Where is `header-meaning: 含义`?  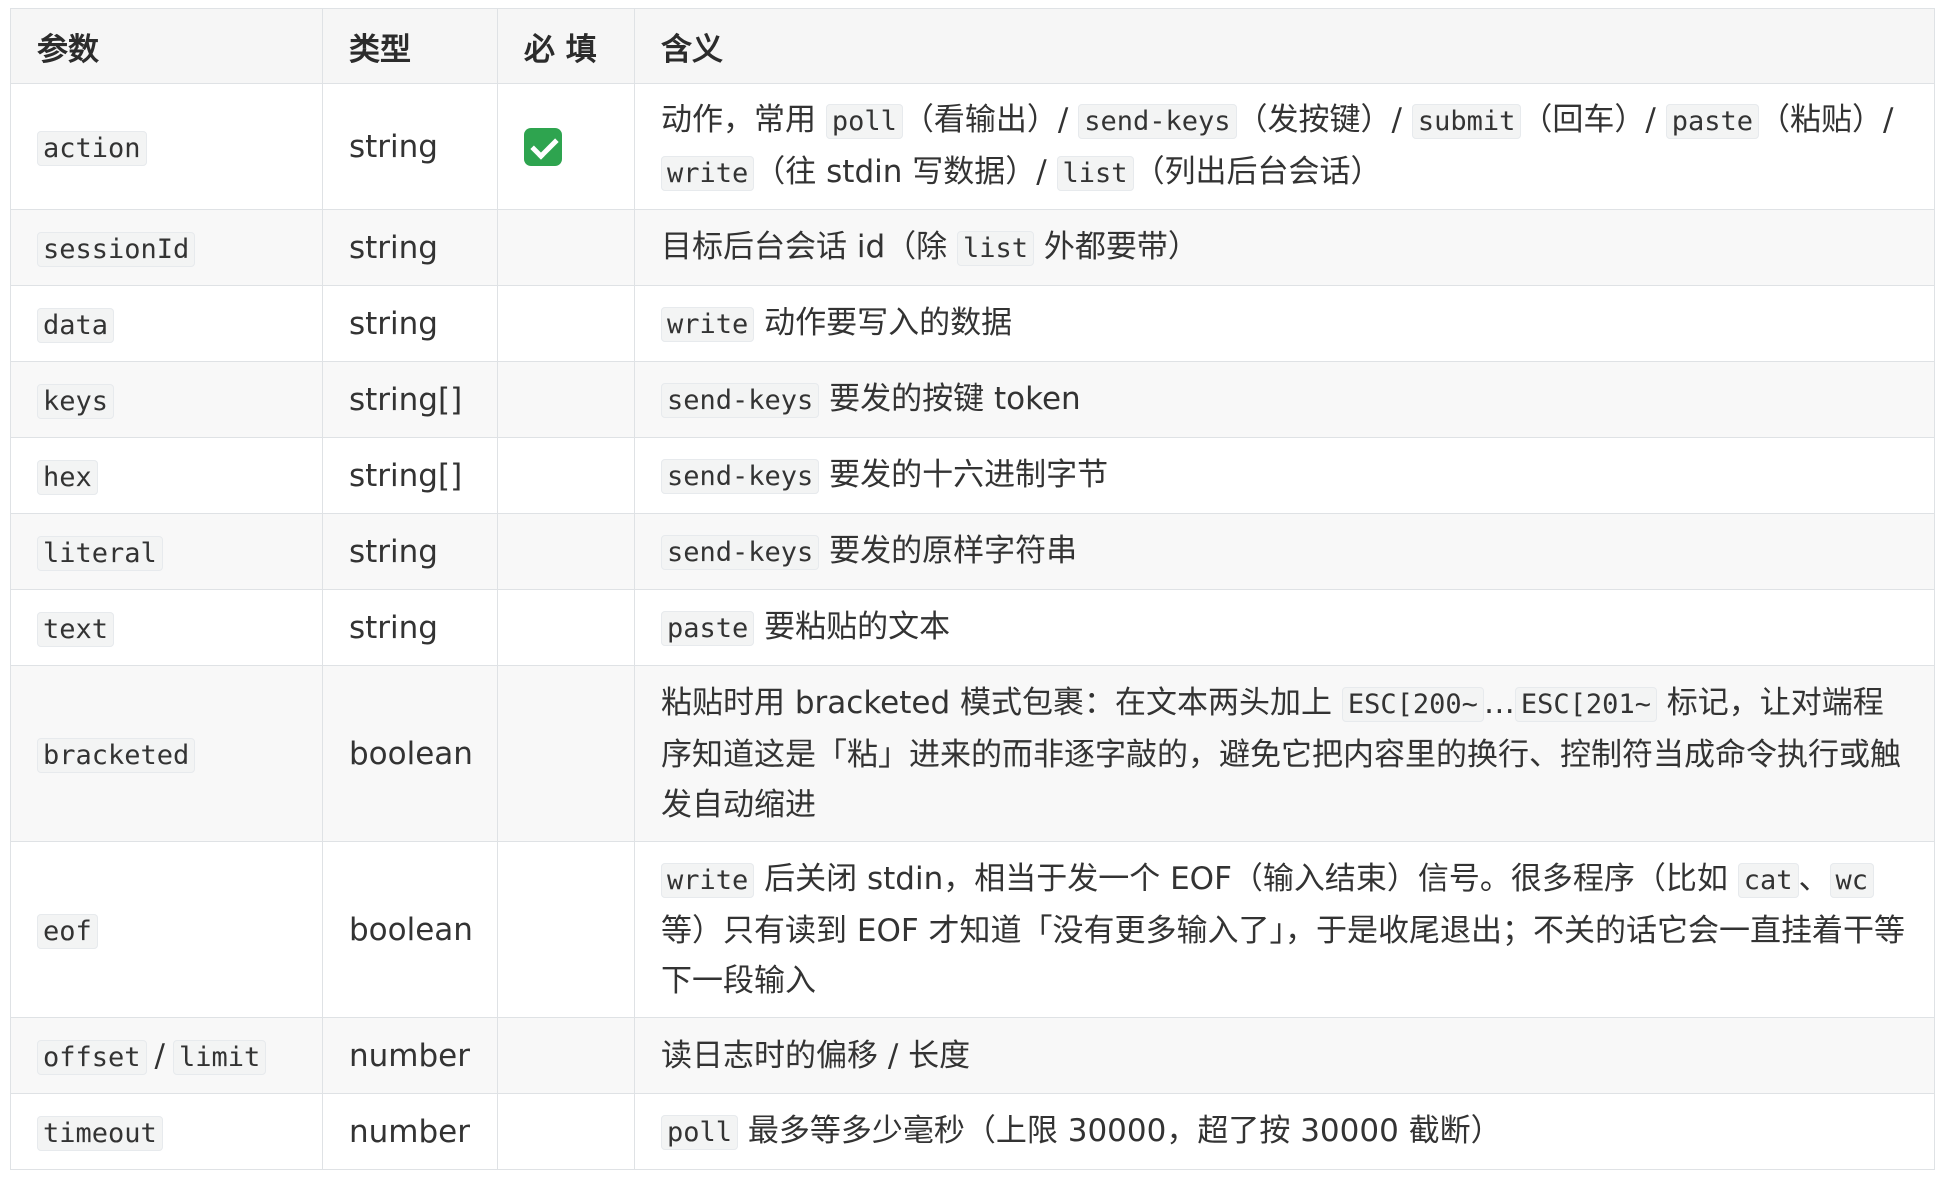
header-meaning: 含义 is located at coordinates (1284, 46).